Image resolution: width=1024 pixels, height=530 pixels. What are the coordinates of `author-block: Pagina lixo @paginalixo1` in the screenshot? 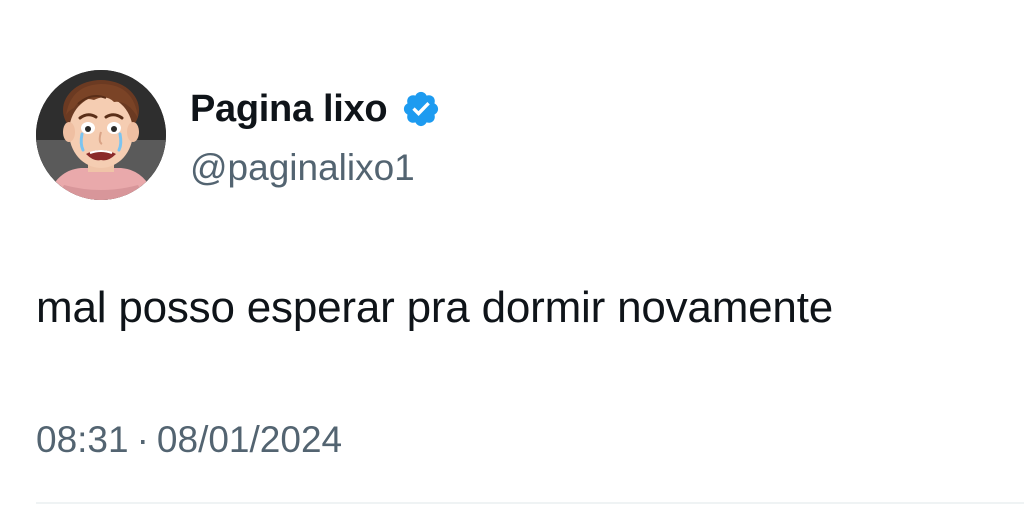 It's located at (315, 137).